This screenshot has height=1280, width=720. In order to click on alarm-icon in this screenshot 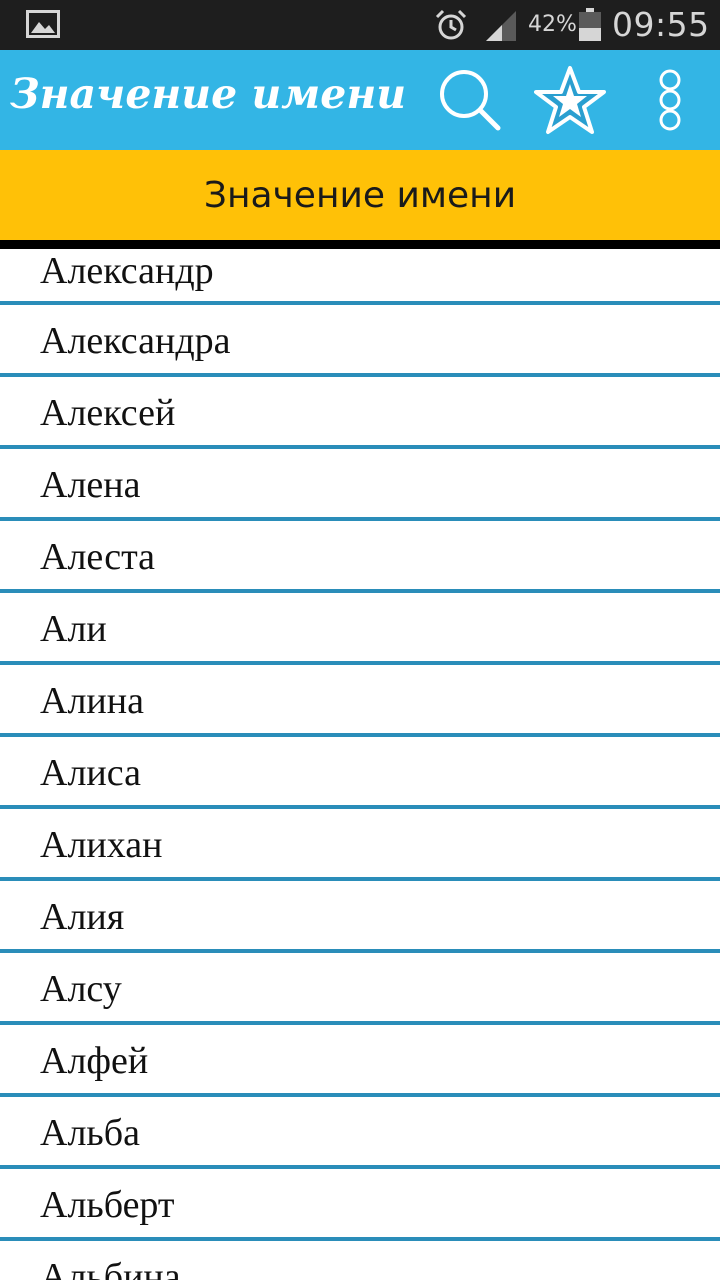, I will do `click(451, 27)`.